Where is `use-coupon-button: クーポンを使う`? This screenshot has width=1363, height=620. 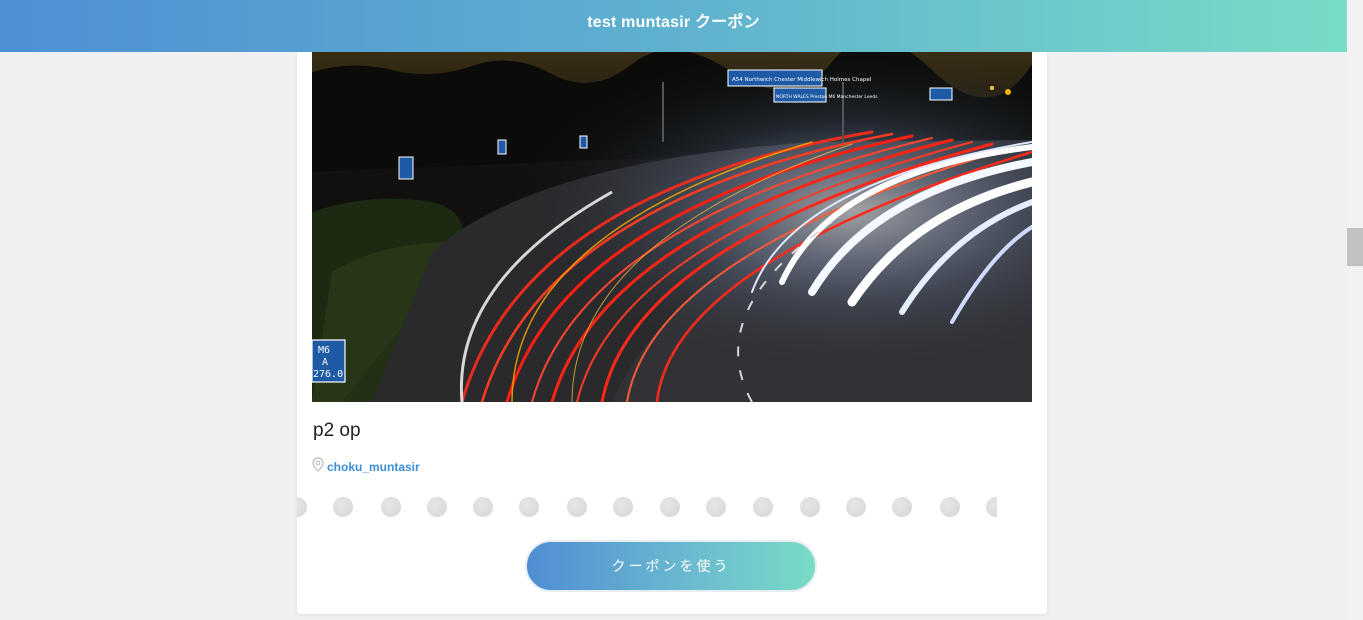 use-coupon-button: クーポンを使う is located at coordinates (671, 566).